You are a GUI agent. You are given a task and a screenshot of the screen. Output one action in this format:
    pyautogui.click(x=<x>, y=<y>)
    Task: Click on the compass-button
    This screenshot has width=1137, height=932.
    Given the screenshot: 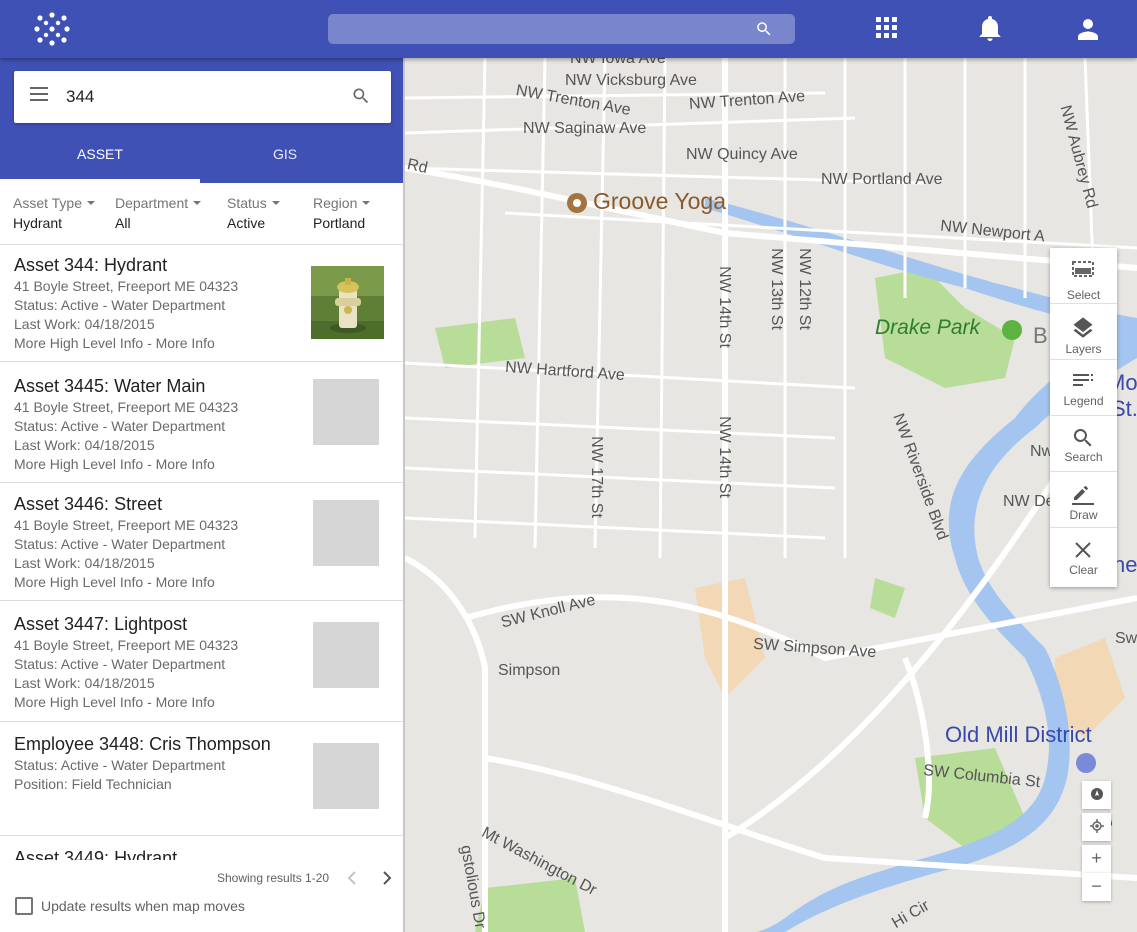 What is the action you would take?
    pyautogui.click(x=1096, y=795)
    